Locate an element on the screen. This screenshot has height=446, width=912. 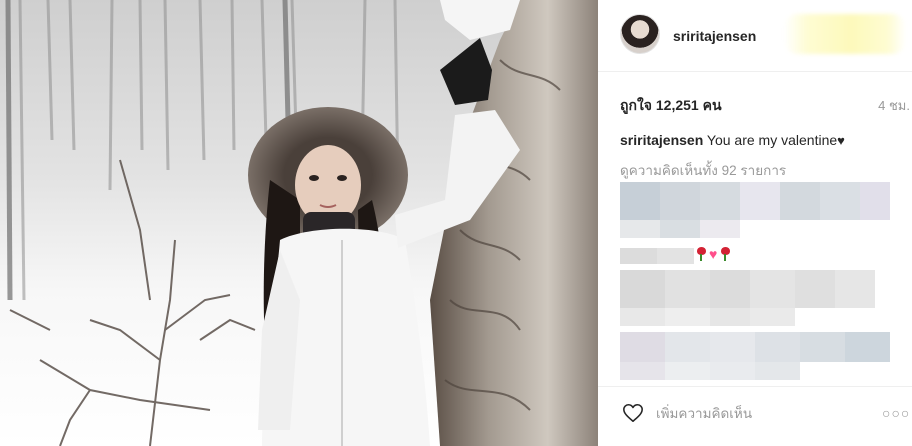
pink-heart-icon: ♥ is located at coordinates (713, 254).